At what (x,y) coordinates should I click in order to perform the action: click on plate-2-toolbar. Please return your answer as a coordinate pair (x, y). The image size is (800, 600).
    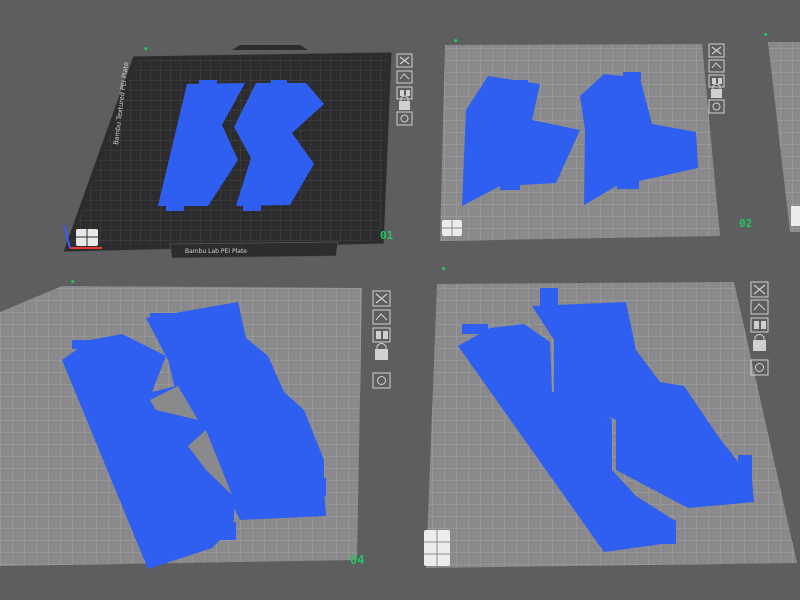
    Looking at the image, I should click on (716, 78).